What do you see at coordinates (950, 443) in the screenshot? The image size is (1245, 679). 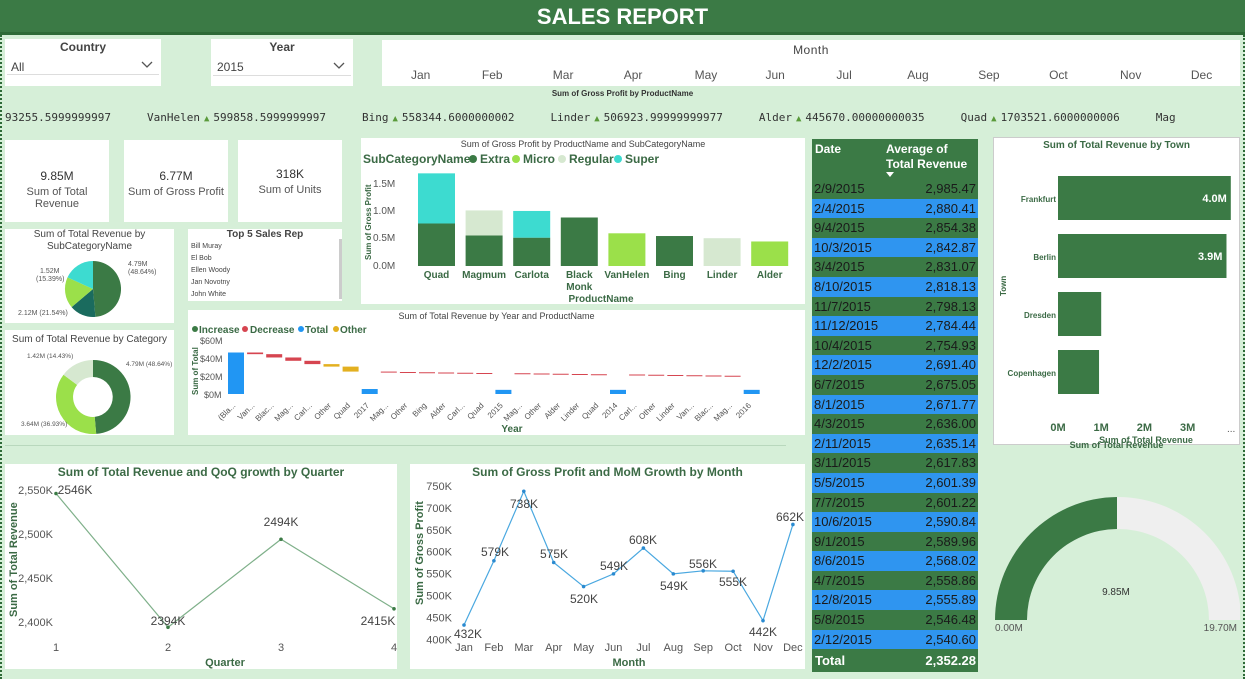 I see `cell-avg-revenue: 2,635.14` at bounding box center [950, 443].